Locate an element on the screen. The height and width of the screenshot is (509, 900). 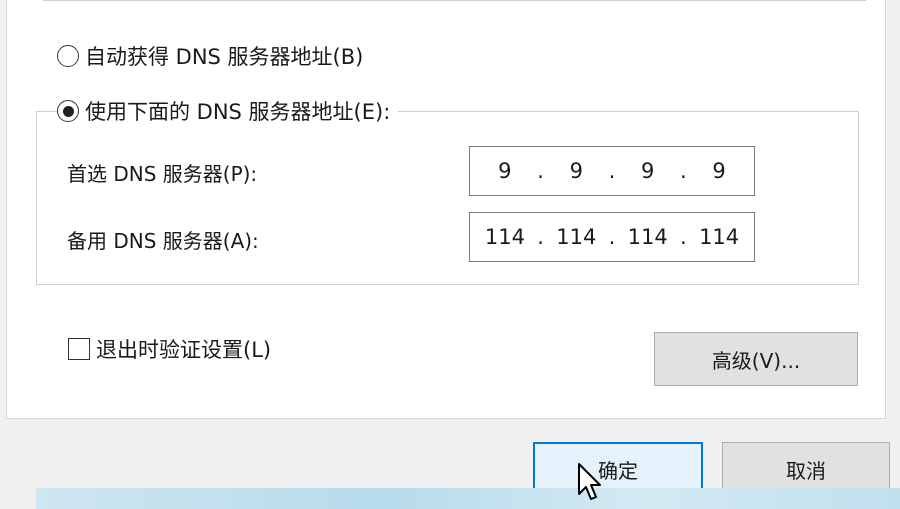
previous-groupbox-edge is located at coordinates (454, 0).